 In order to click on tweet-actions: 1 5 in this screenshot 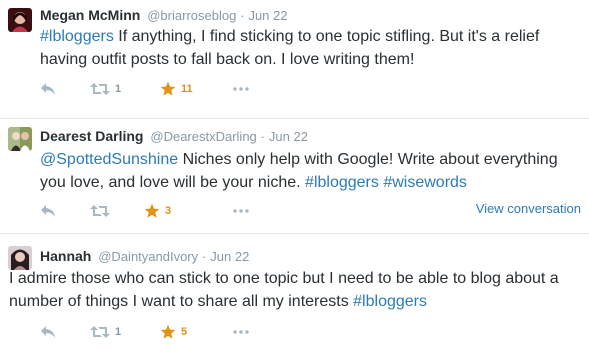, I will do `click(190, 332)`.